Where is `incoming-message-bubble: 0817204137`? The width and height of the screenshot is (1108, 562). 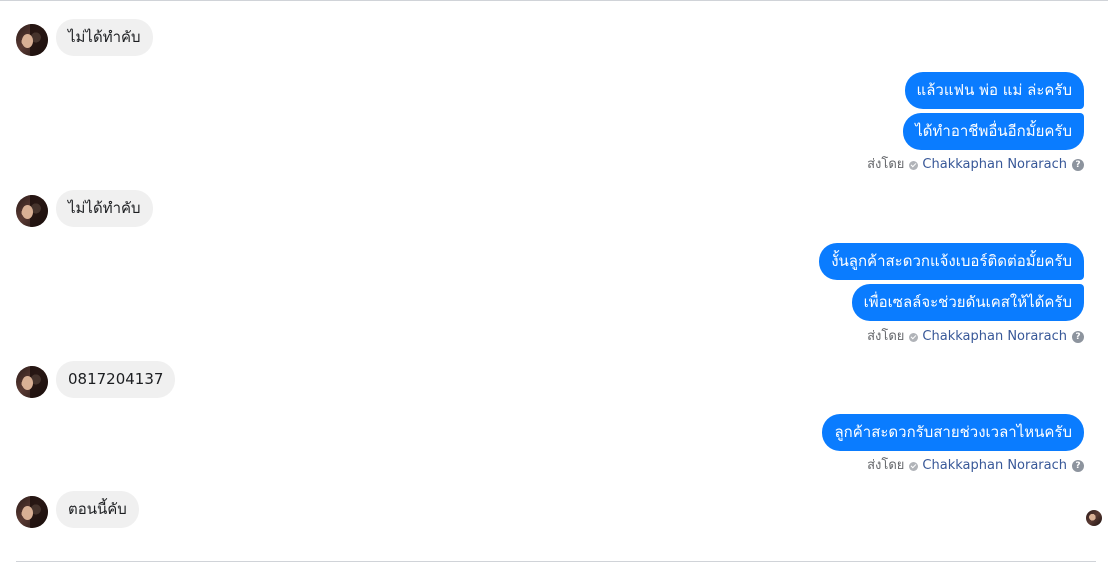
incoming-message-bubble: 0817204137 is located at coordinates (116, 379).